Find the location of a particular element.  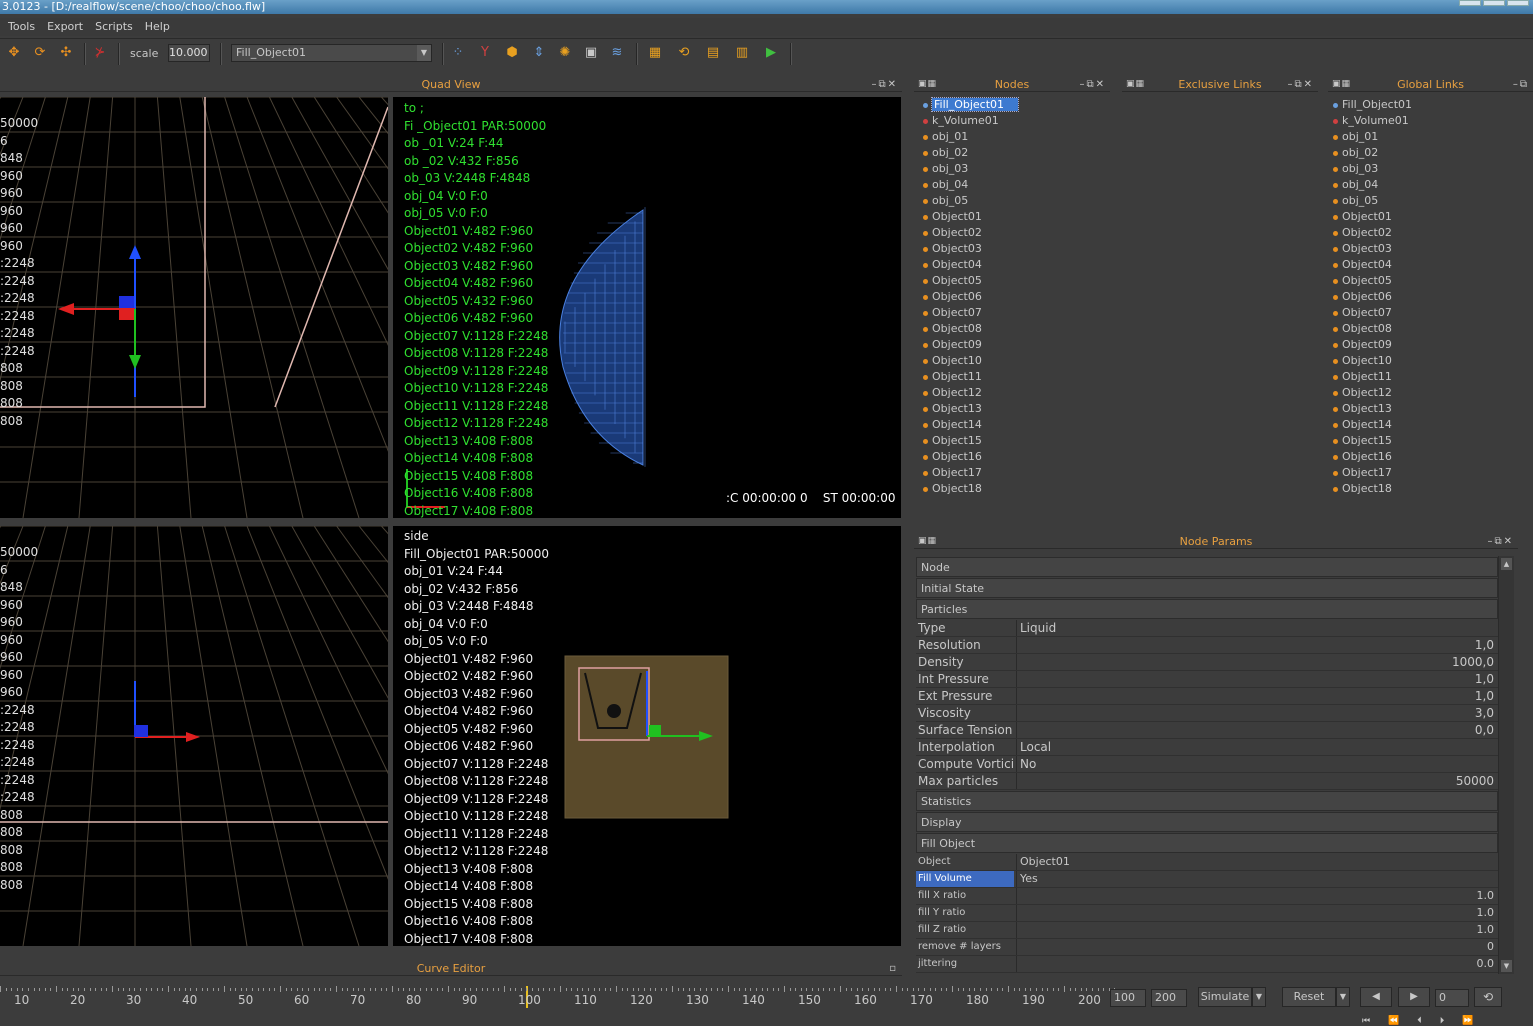

rotate-tool-icon: ⟳ is located at coordinates (40, 53).